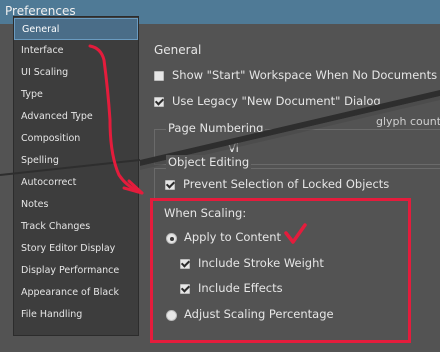 The width and height of the screenshot is (440, 352). Describe the element at coordinates (76, 249) in the screenshot. I see `sidebar-item-story-editor-display: Story Editor Display` at that location.